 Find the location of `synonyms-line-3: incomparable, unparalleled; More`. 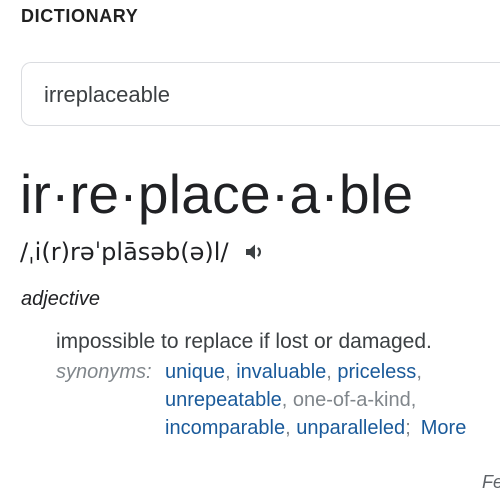

synonyms-line-3: incomparable, unparalleled; More is located at coordinates (316, 428).